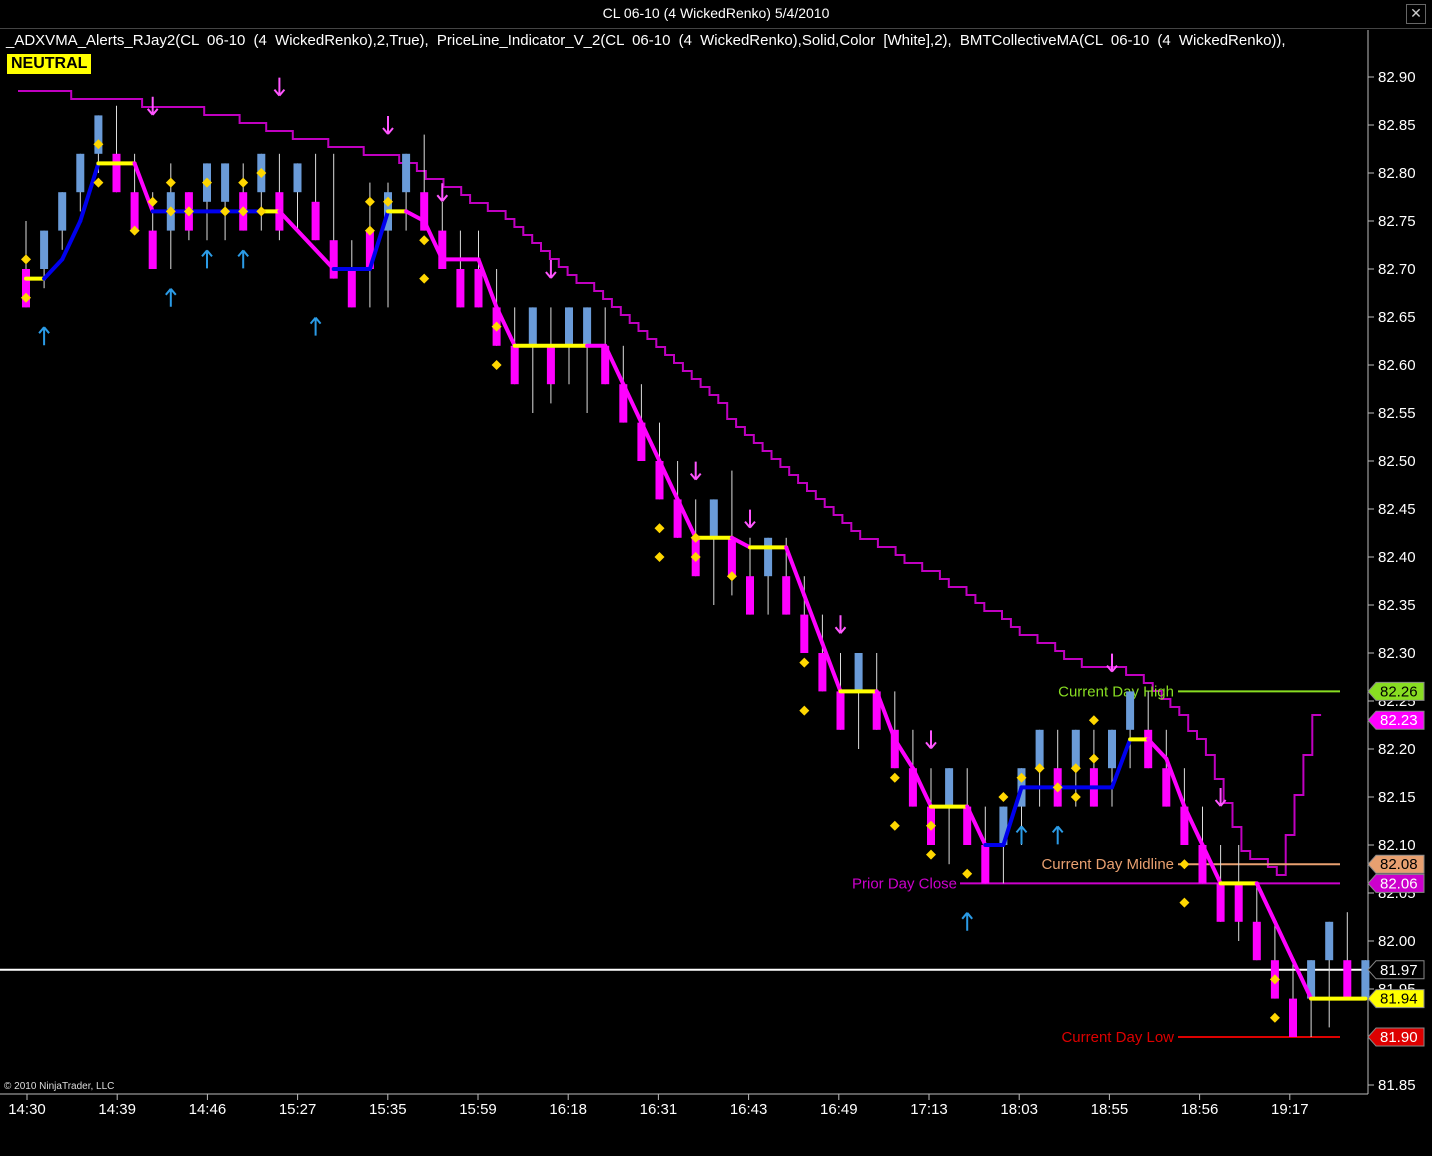  I want to click on x-tick-label: 14:46, so click(208, 1109).